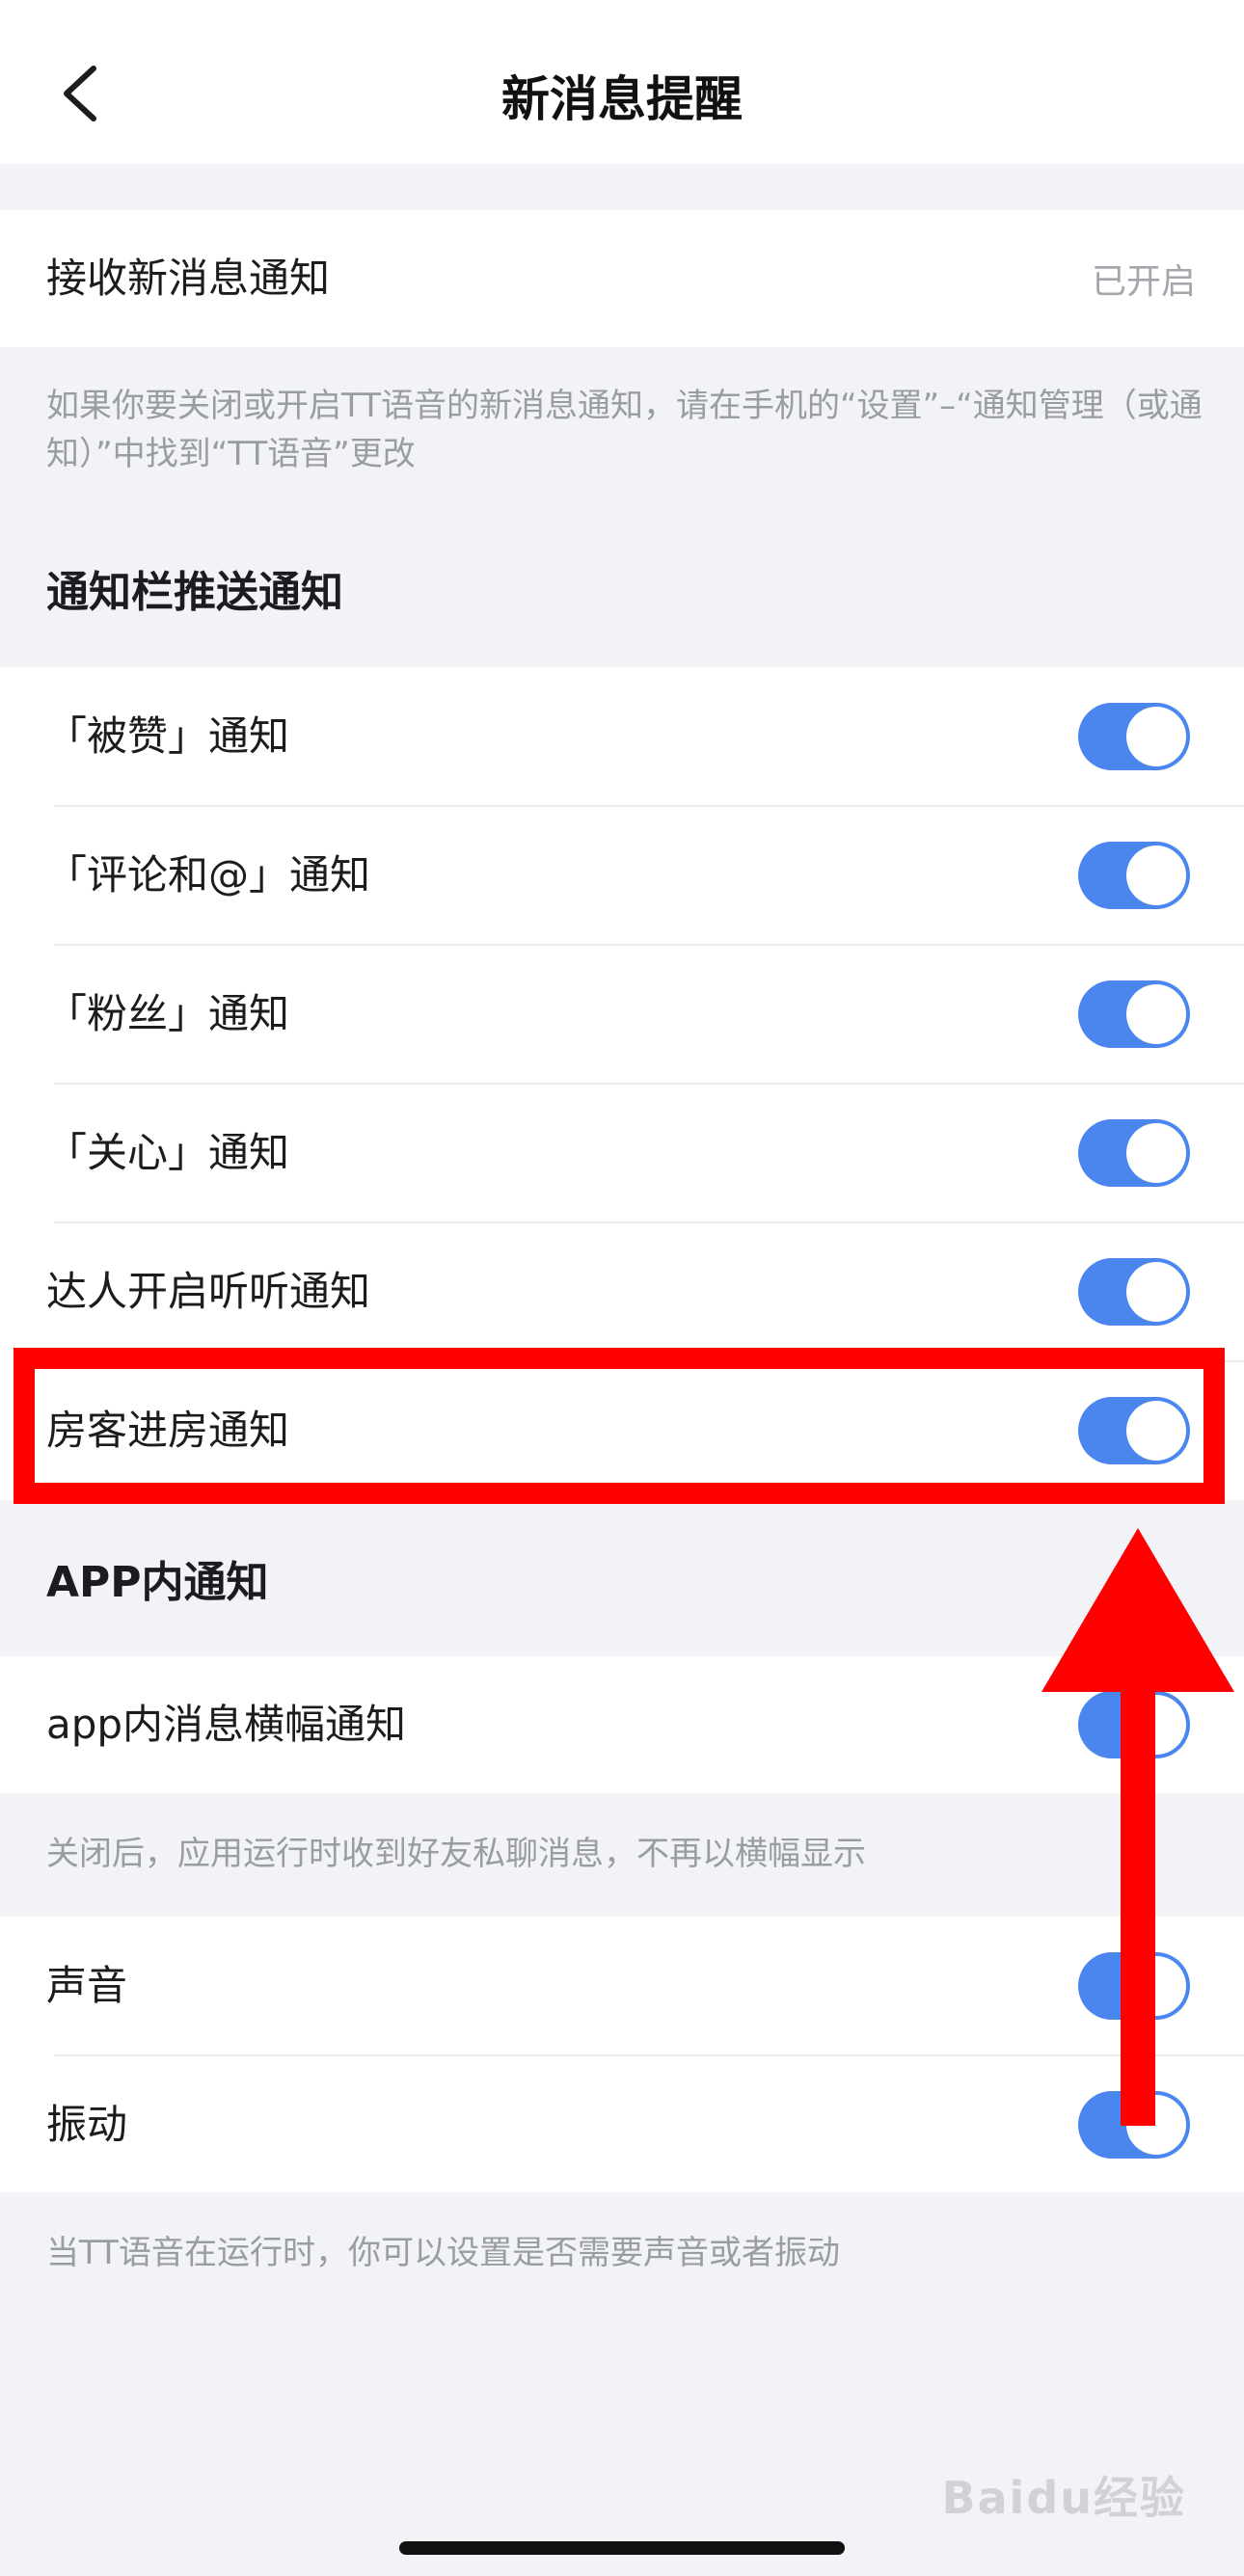 This screenshot has height=2576, width=1244. I want to click on receive-label: 接收新消息通知, so click(188, 278).